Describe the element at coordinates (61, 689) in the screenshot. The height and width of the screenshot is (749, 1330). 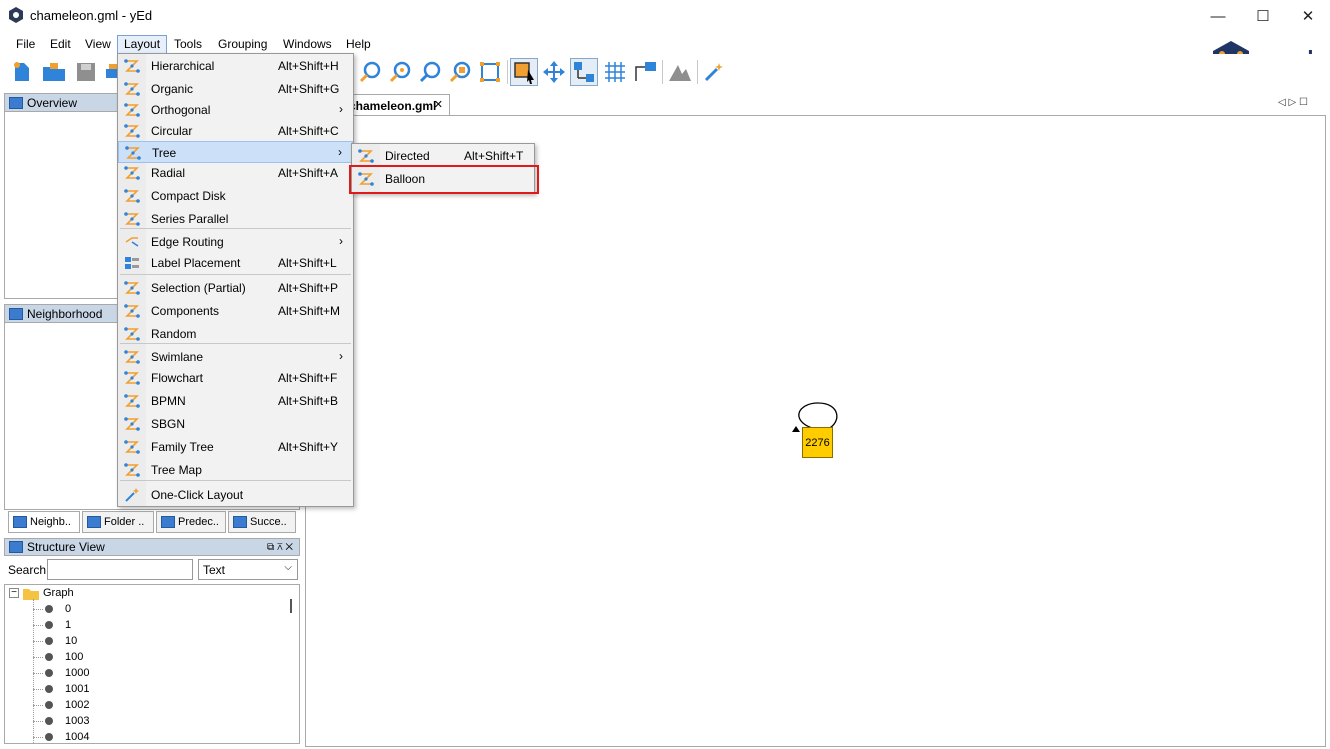
I see `tree-node-item: 1001` at that location.